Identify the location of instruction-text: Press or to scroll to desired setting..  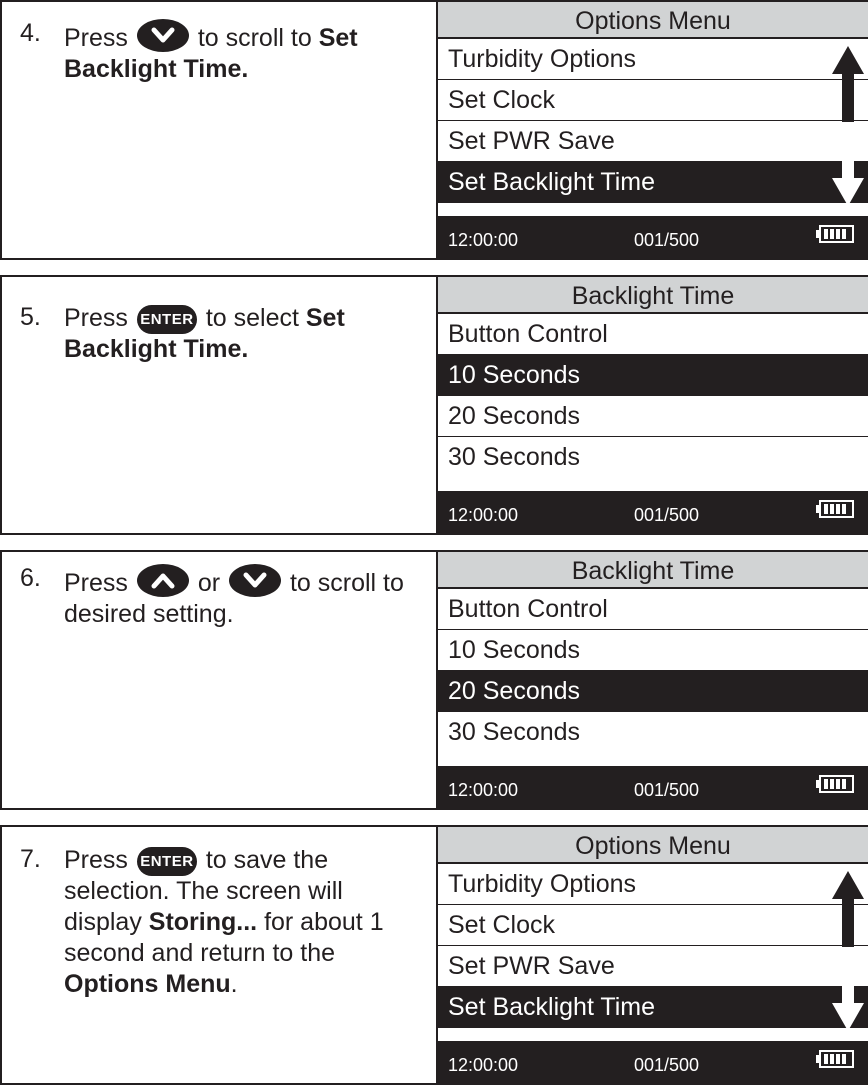
(249, 597).